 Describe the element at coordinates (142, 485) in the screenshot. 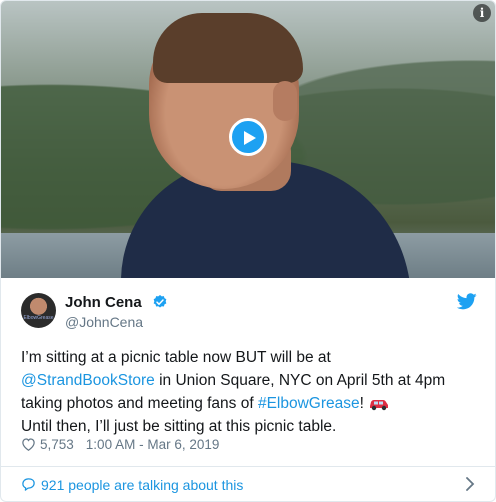

I see `talking-about-link: 921 people are talking about this` at that location.